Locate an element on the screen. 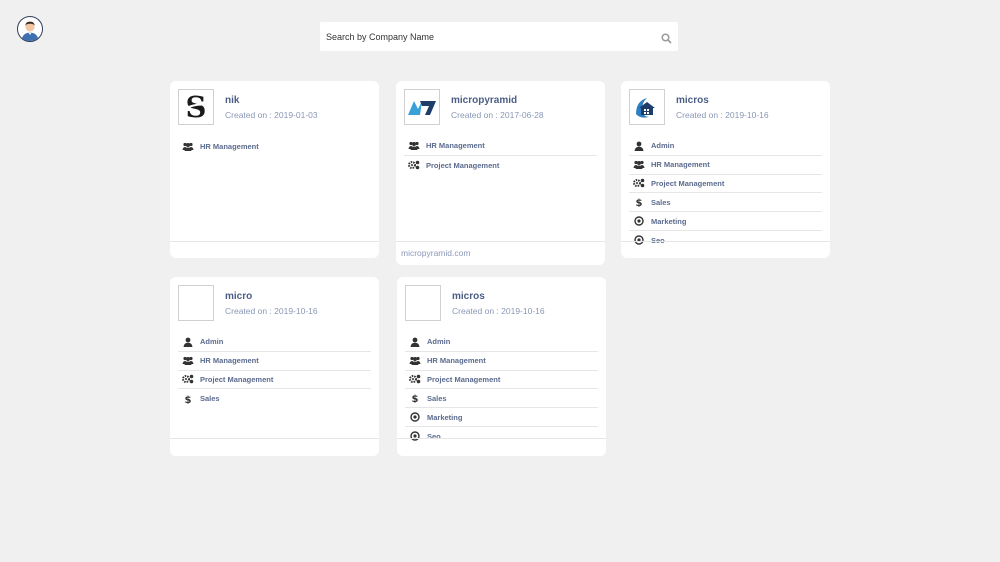  module-list: HR Management is located at coordinates (274, 146).